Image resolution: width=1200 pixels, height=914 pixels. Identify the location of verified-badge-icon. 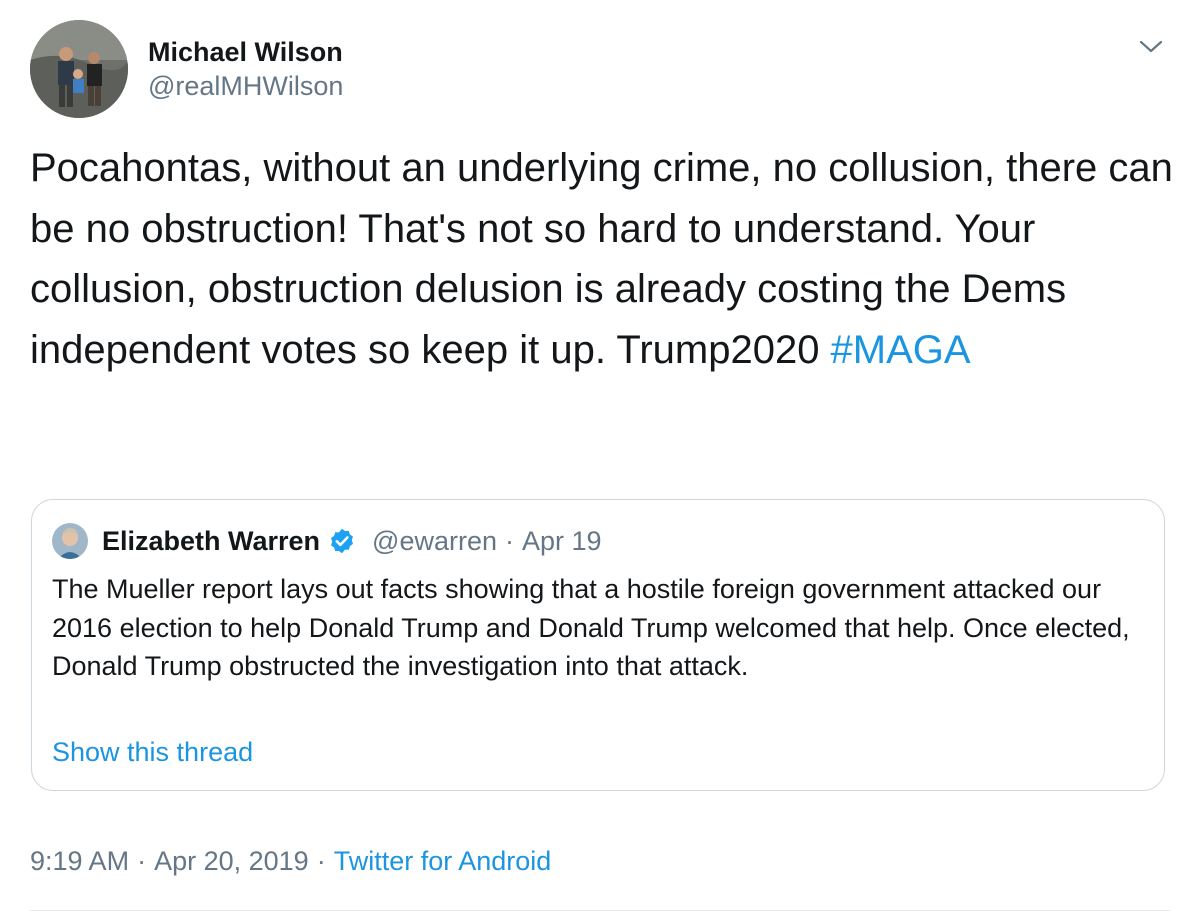
(342, 541).